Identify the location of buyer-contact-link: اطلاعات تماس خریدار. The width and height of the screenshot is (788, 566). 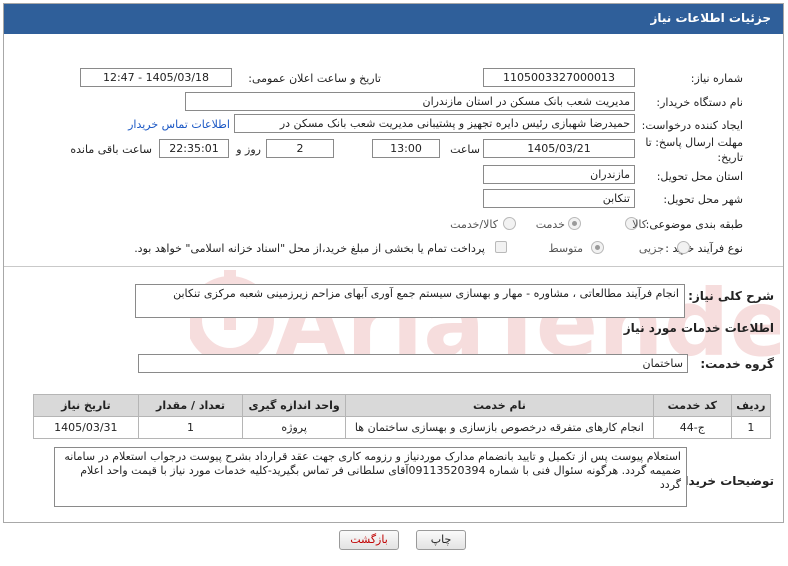
(179, 124).